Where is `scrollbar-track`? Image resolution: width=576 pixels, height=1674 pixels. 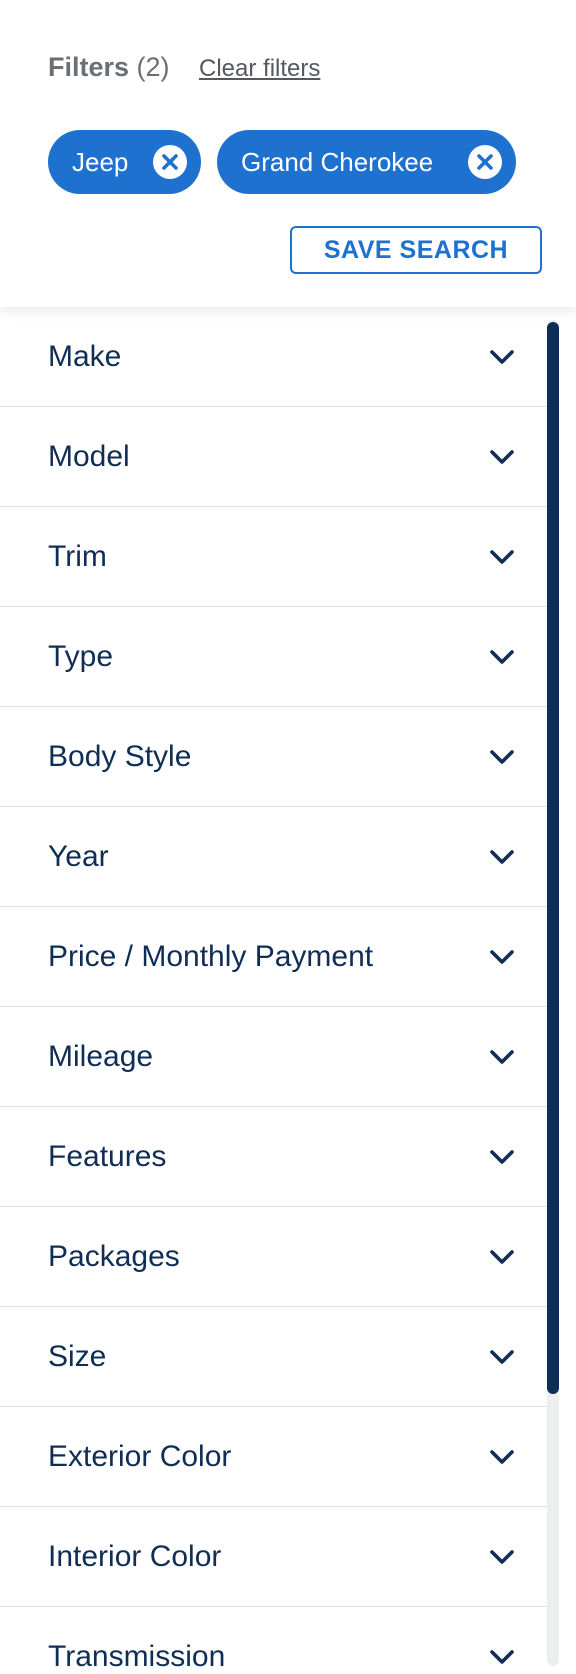
scrollbar-track is located at coordinates (553, 993).